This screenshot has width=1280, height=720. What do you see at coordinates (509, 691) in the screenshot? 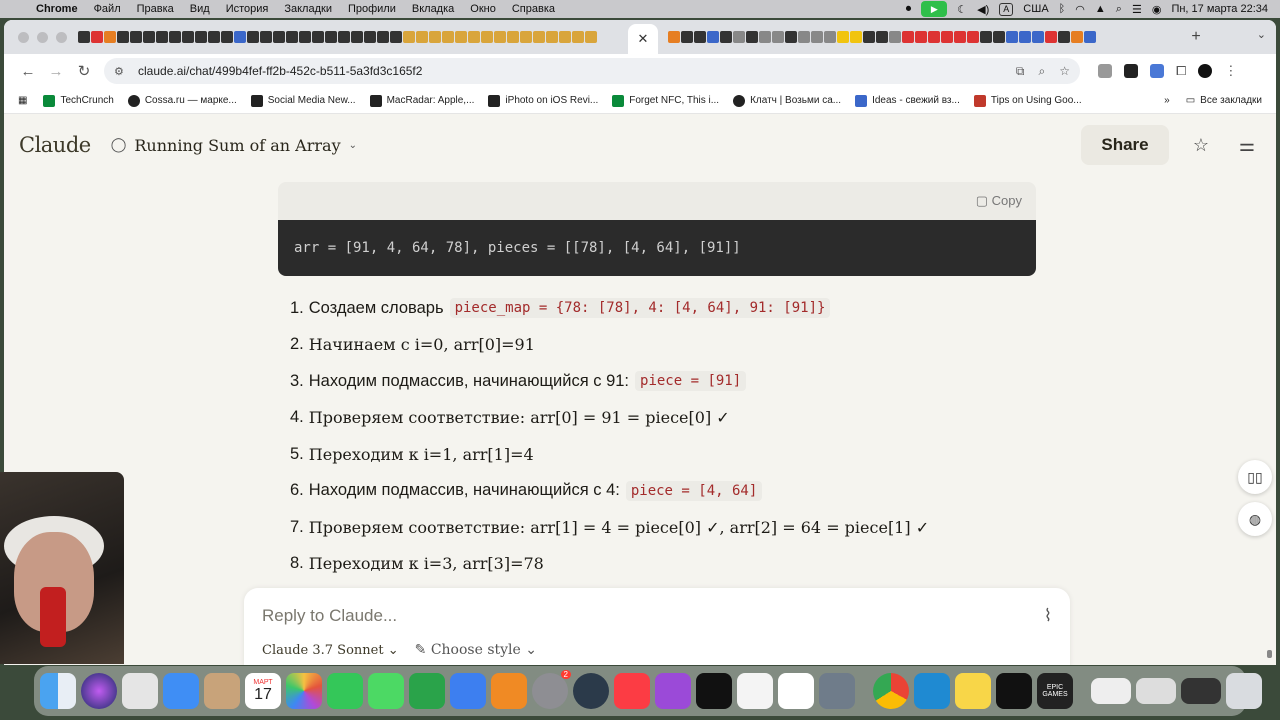
I see `books-icon` at bounding box center [509, 691].